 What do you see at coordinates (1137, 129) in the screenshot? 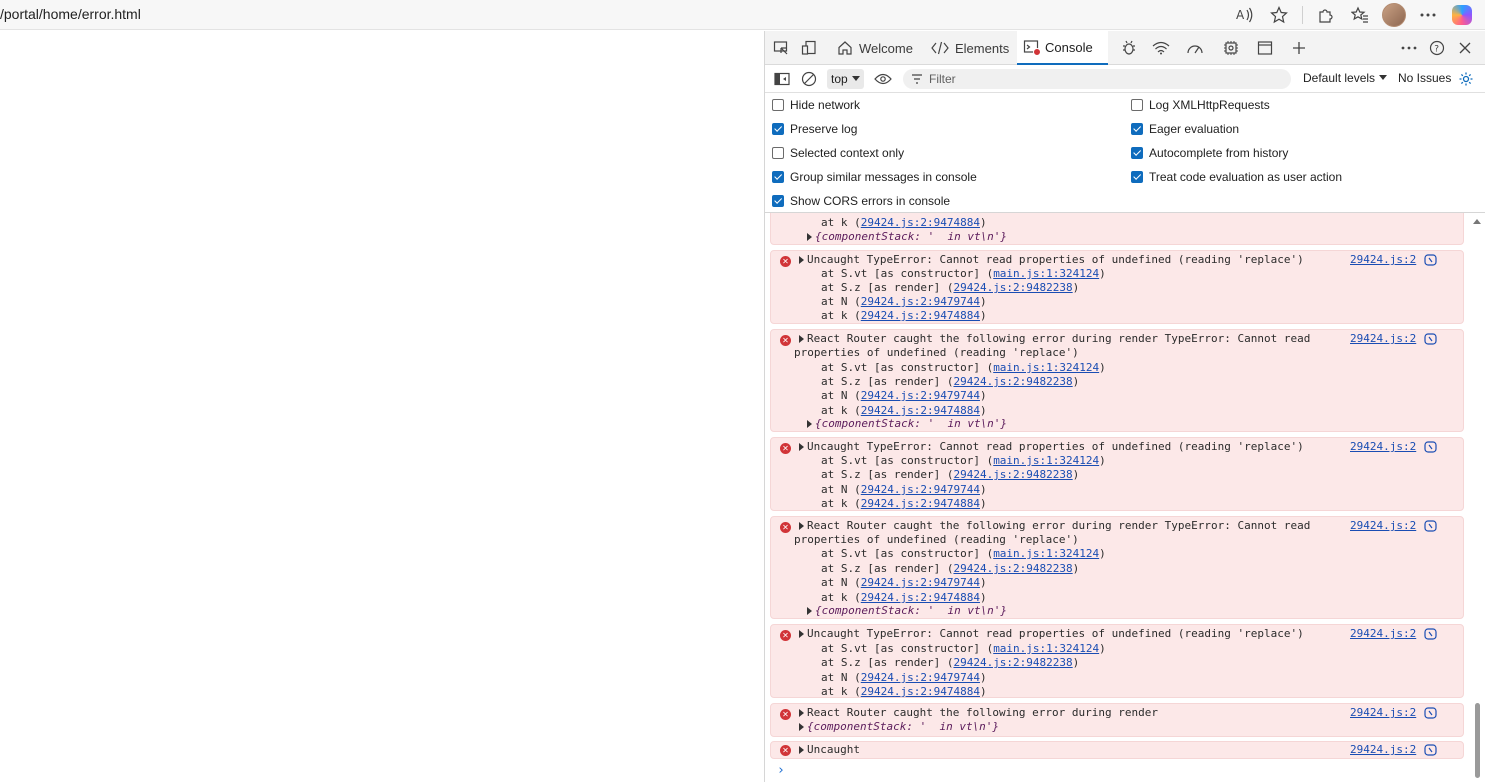
I see `checkbox-eager-evaluation` at bounding box center [1137, 129].